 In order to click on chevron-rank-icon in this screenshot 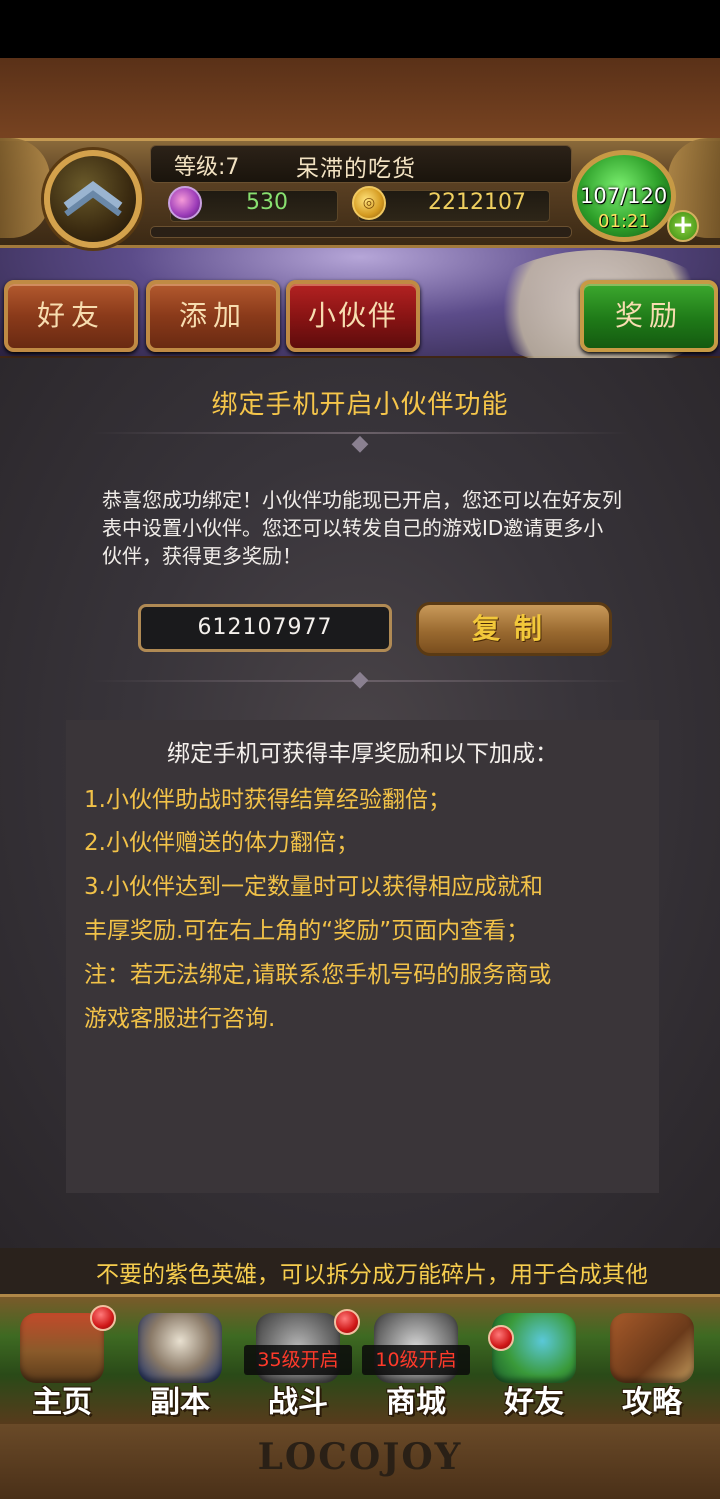, I will do `click(93, 198)`.